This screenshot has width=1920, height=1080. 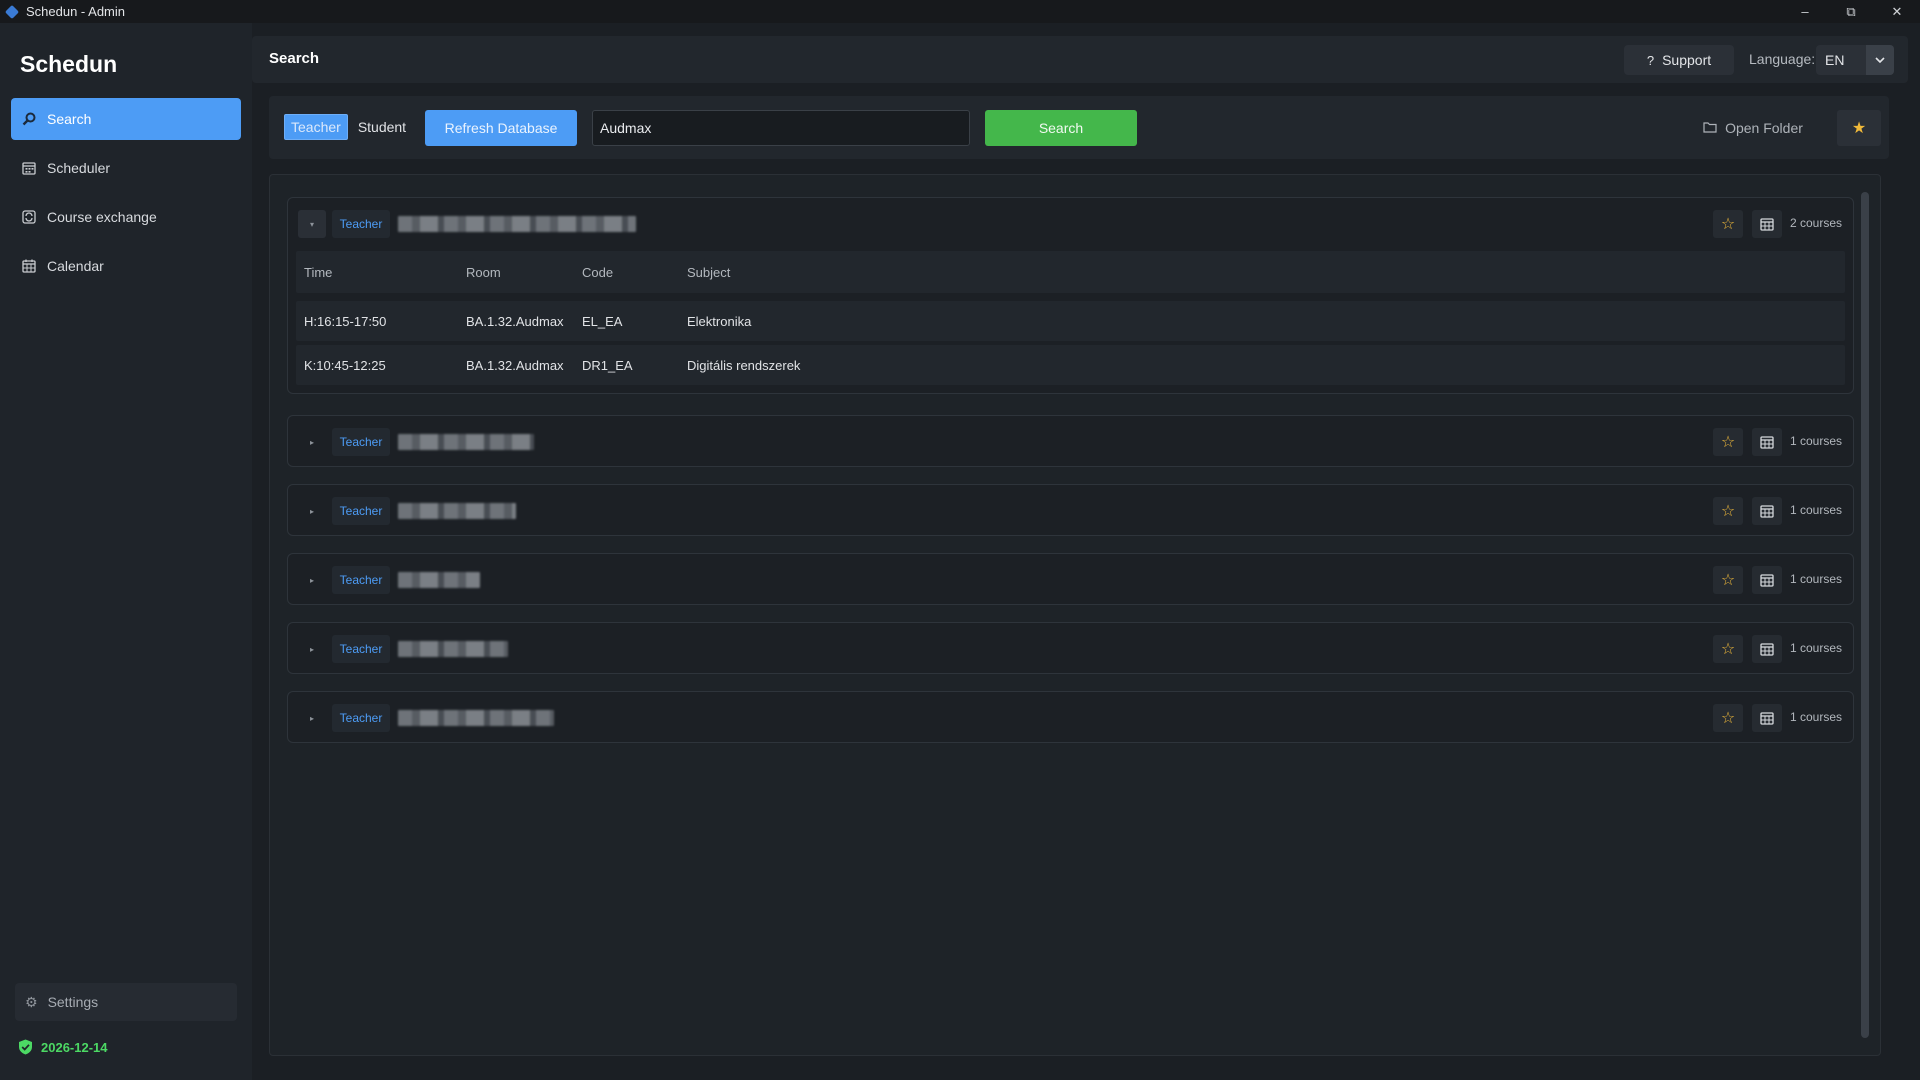 I want to click on sidebar-item-scheduler: Scheduler, so click(x=126, y=168).